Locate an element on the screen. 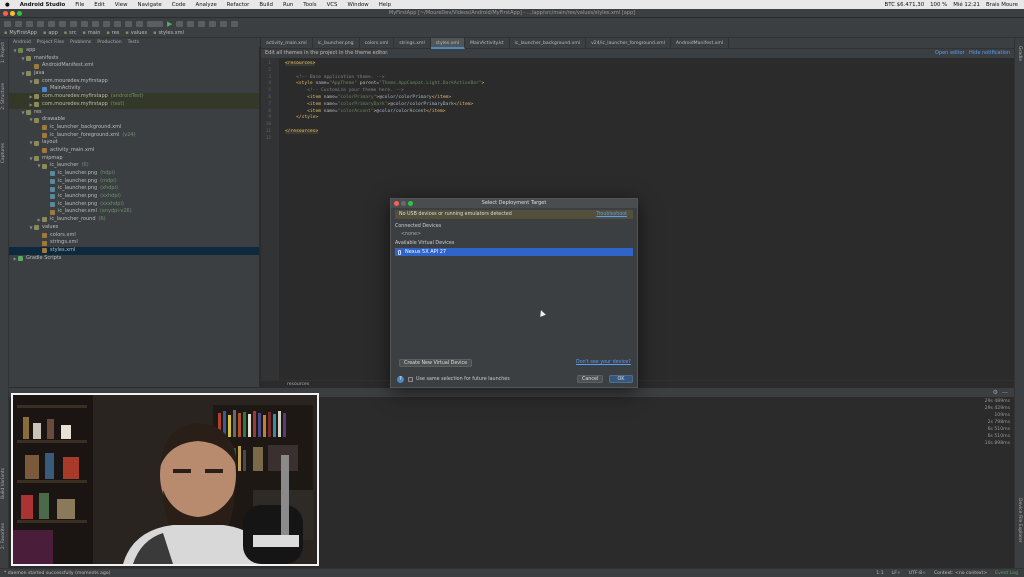  profile-icon is located at coordinates (191, 23).